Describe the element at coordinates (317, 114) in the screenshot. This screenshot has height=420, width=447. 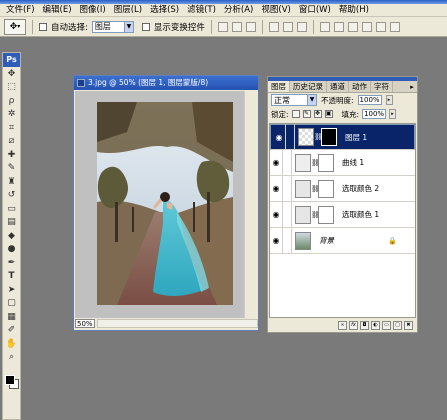
I see `lock-position-icon: ✥` at that location.